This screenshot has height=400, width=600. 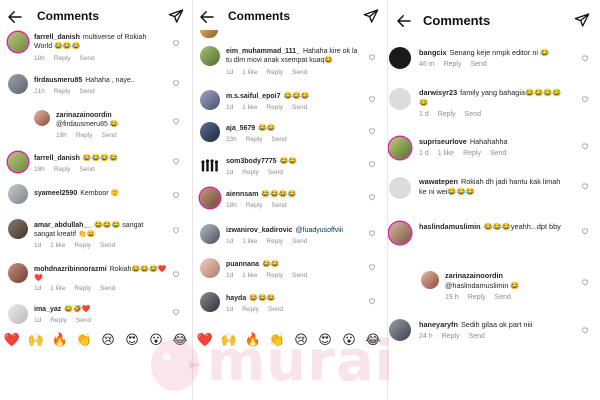 What do you see at coordinates (47, 309) in the screenshot?
I see `comment-username: ima_yaz` at bounding box center [47, 309].